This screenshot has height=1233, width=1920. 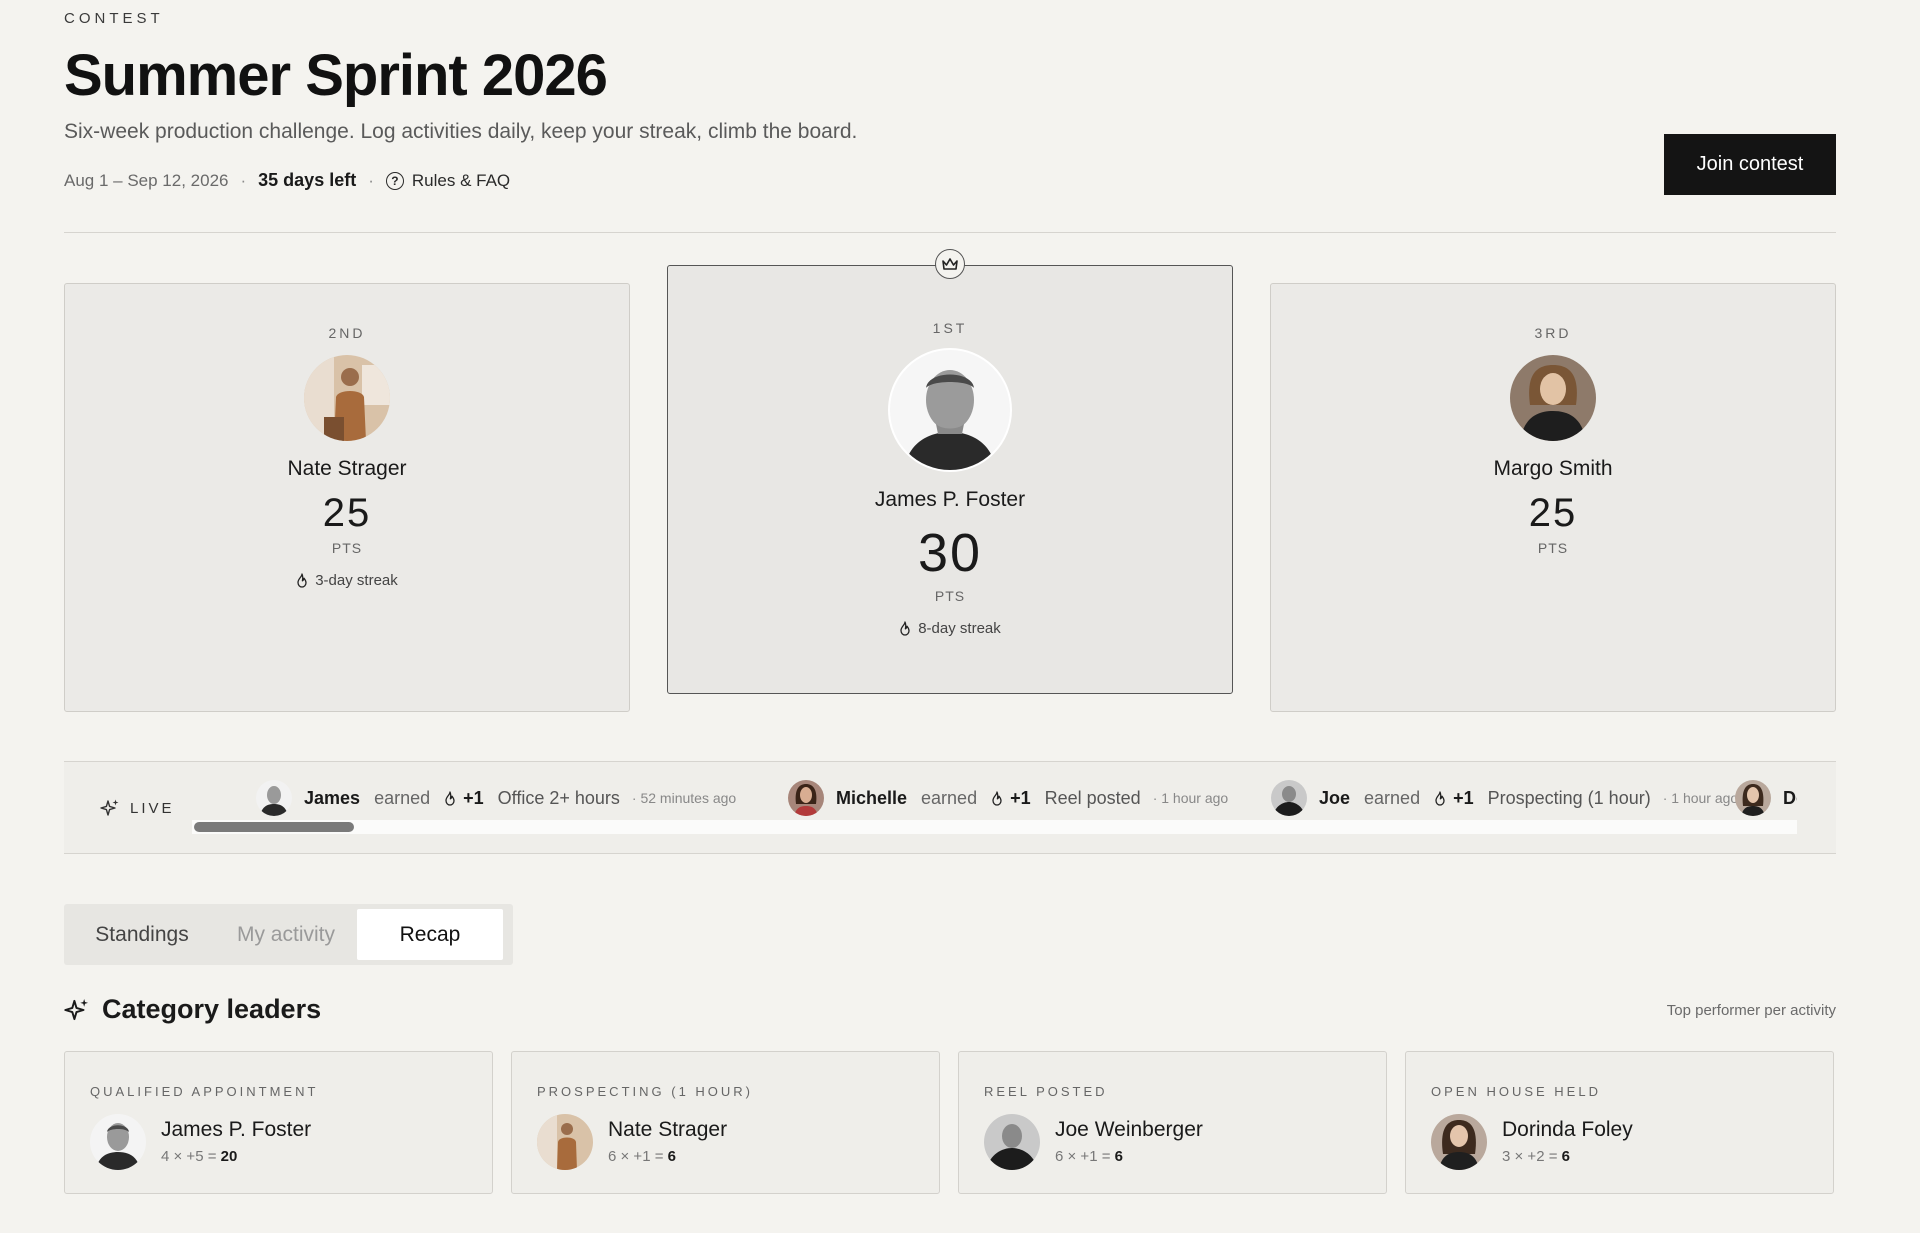 I want to click on podium-name: Margo Smith, so click(x=1553, y=468).